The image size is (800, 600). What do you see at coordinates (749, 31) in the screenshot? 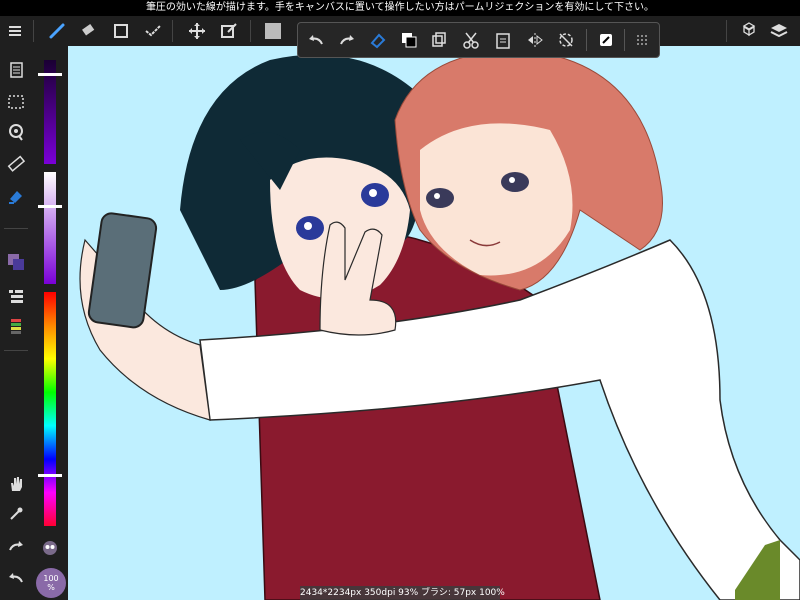
I see `tile-icon` at bounding box center [749, 31].